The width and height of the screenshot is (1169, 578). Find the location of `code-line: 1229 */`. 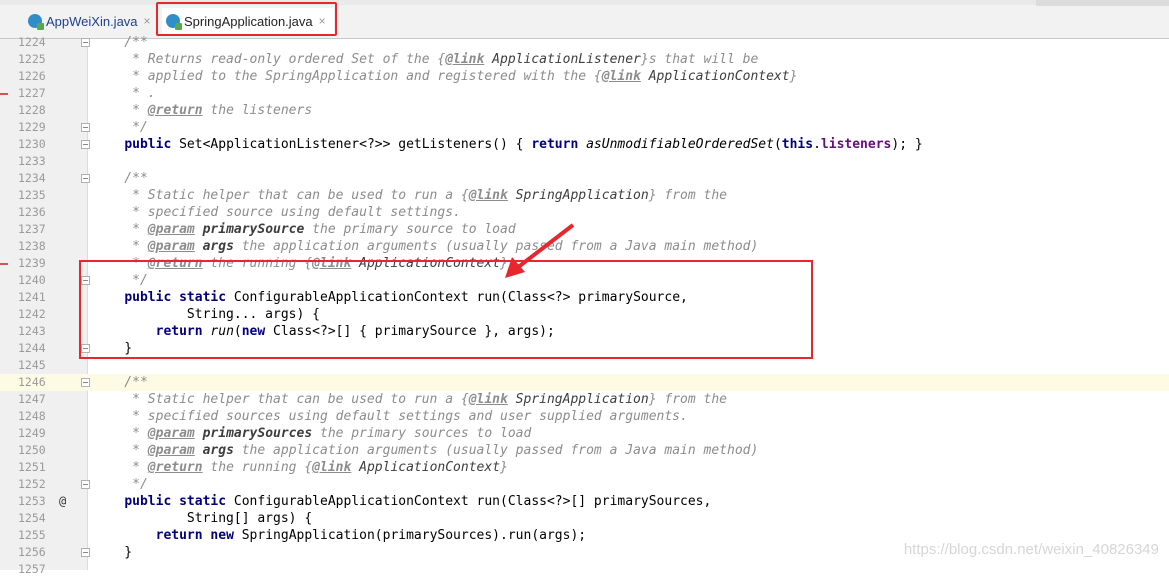

code-line: 1229 */ is located at coordinates (584, 127).